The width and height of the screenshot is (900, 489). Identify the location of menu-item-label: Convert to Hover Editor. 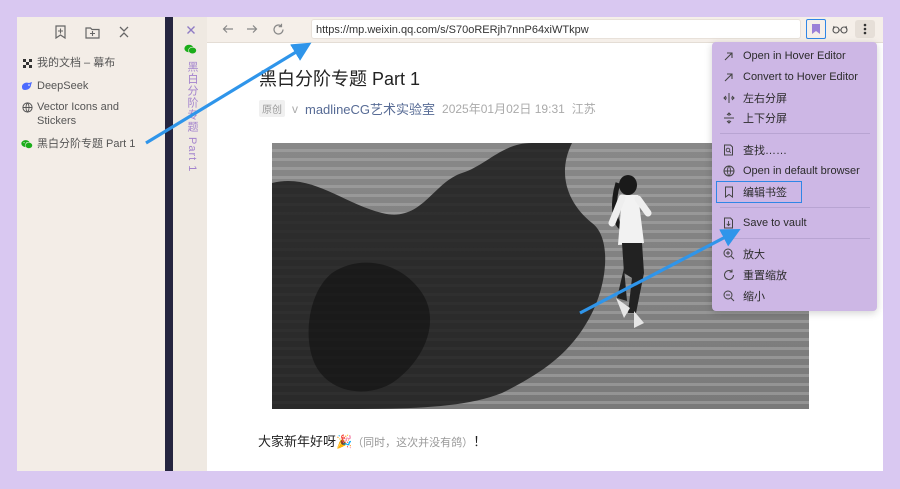
(800, 77).